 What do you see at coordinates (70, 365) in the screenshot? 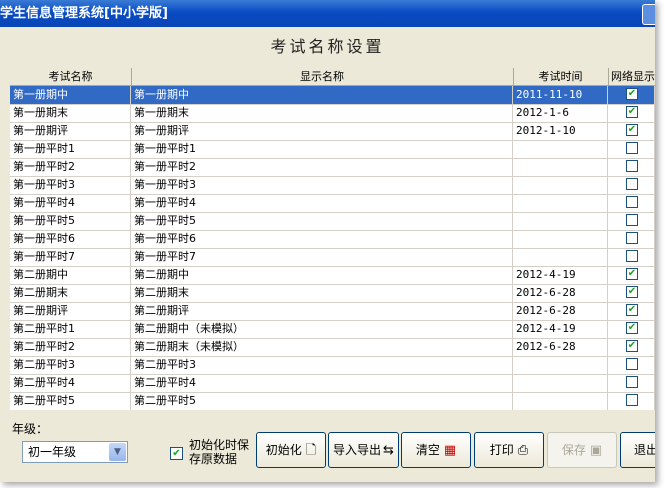
I see `cell-exam-name: 第二册平时3` at bounding box center [70, 365].